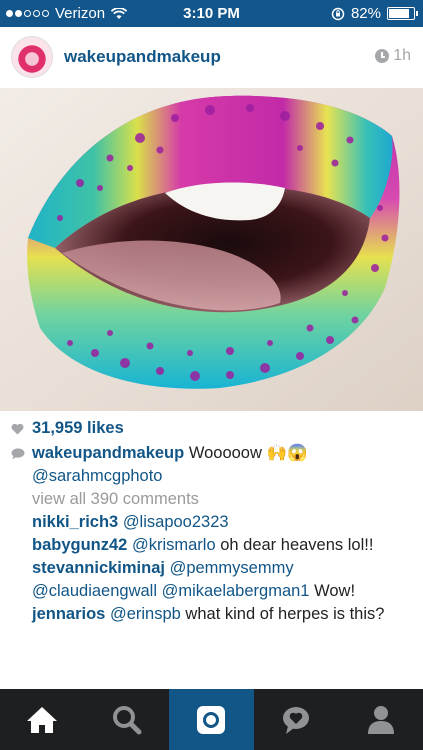 This screenshot has width=423, height=750. I want to click on tab-home, so click(42, 719).